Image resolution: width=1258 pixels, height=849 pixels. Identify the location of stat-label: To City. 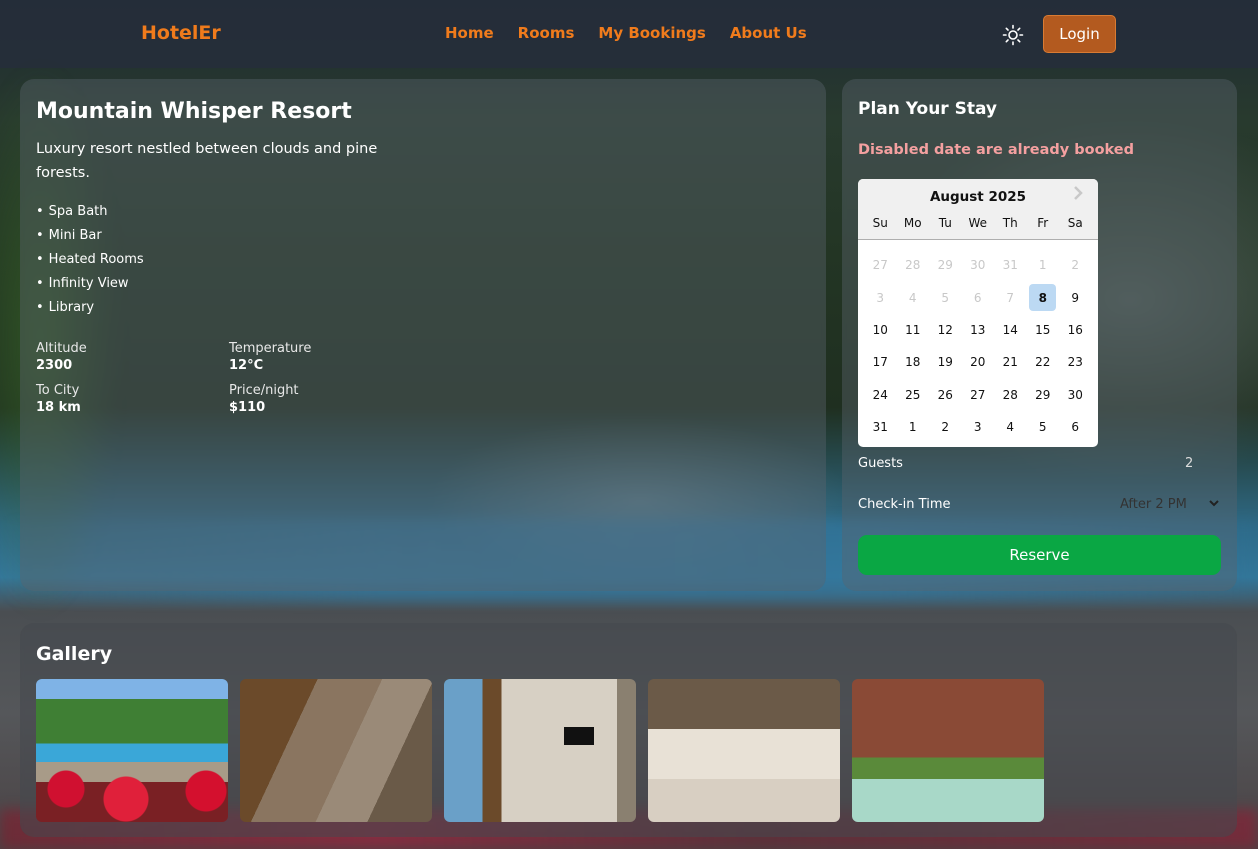
(58, 390).